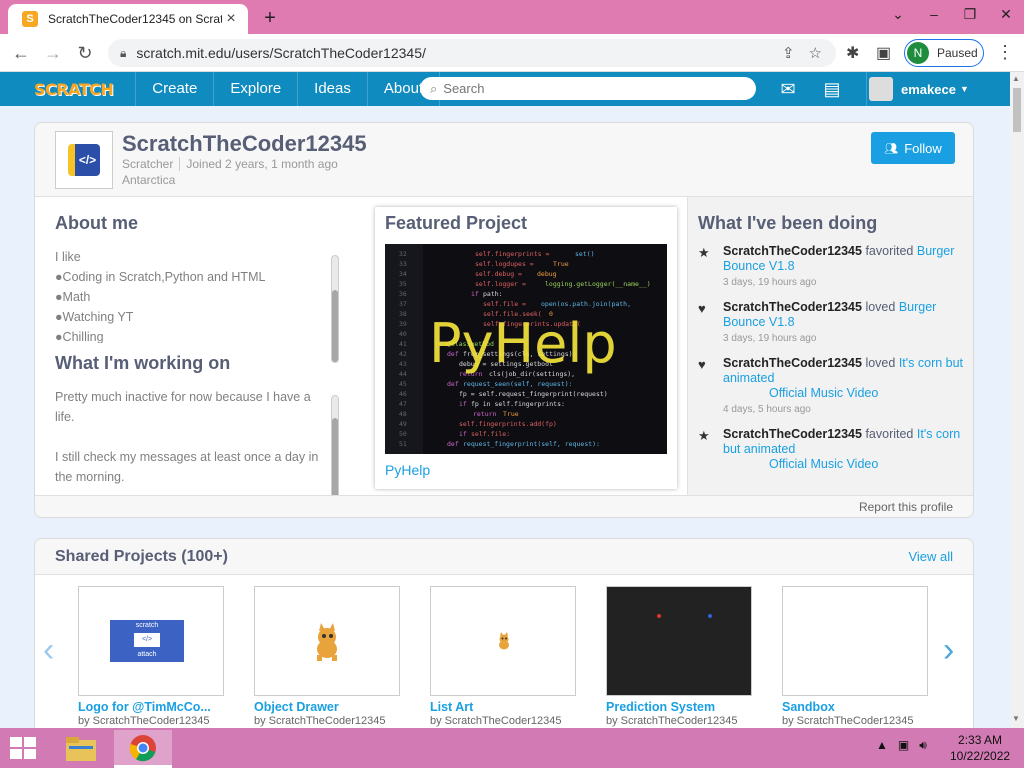  What do you see at coordinates (23, 748) in the screenshot?
I see `windows-start-icon` at bounding box center [23, 748].